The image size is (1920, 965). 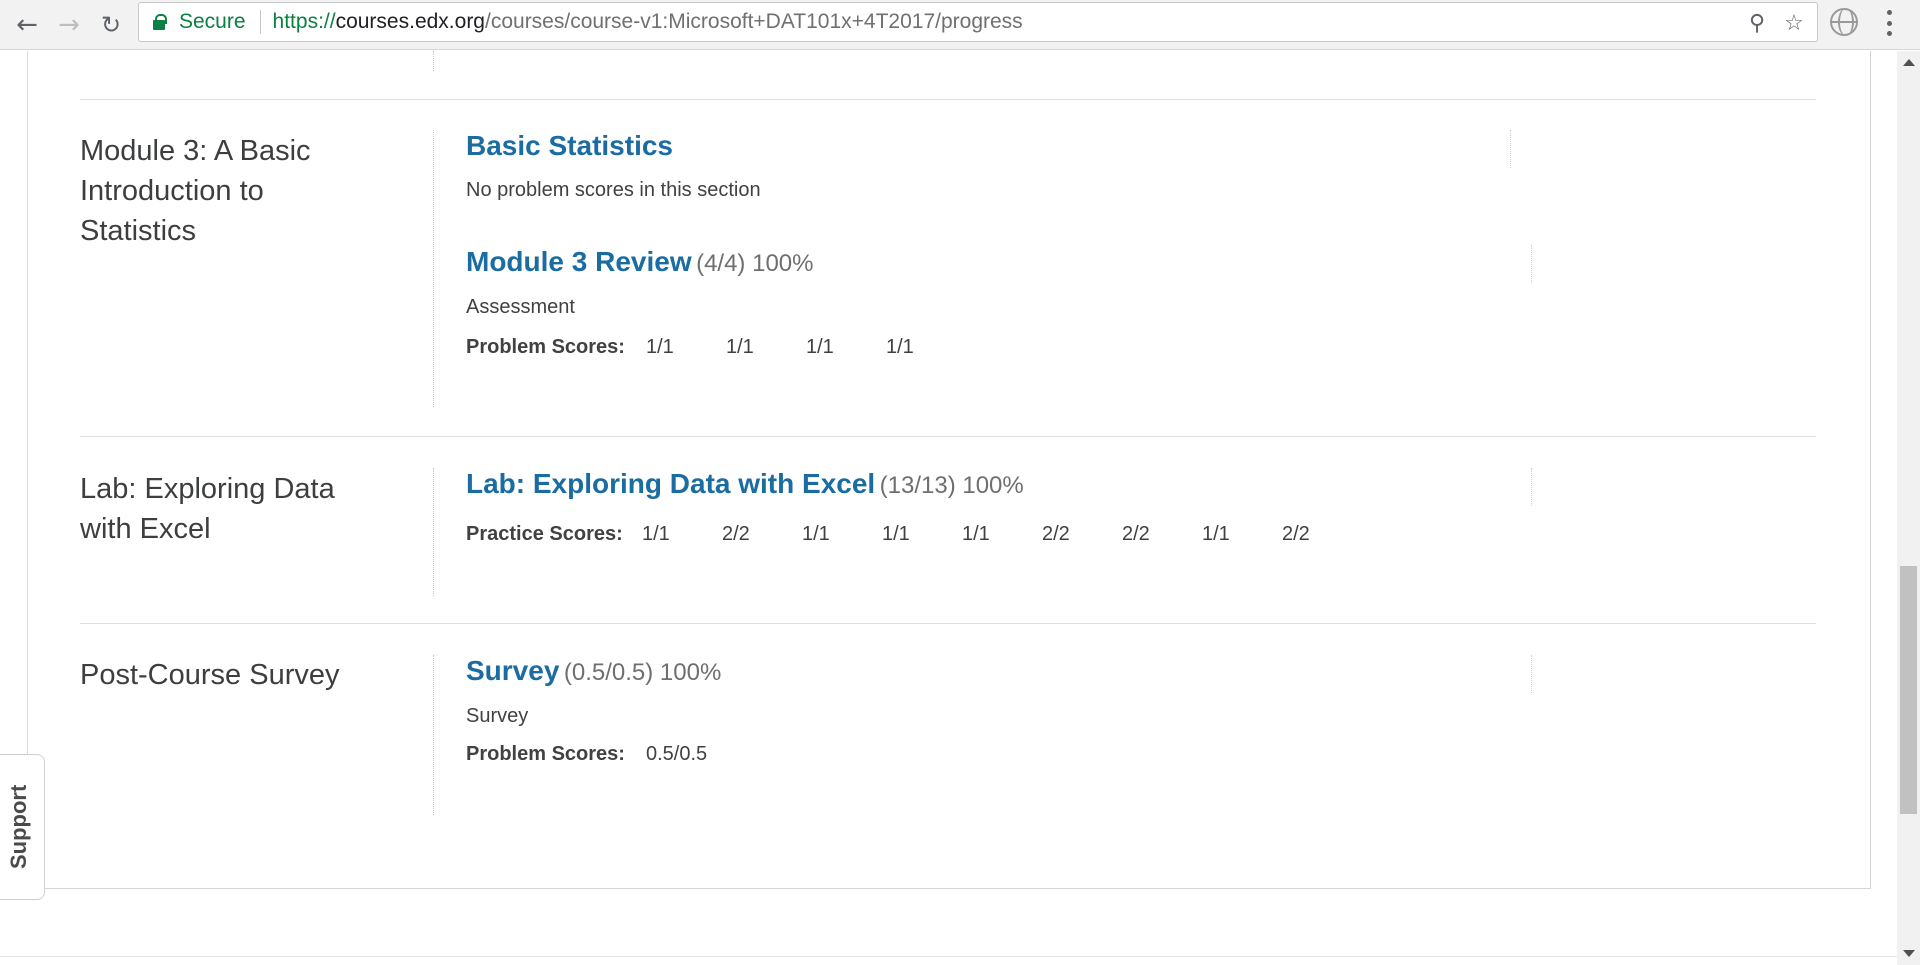 What do you see at coordinates (111, 25) in the screenshot?
I see `reload-icon: ↻` at bounding box center [111, 25].